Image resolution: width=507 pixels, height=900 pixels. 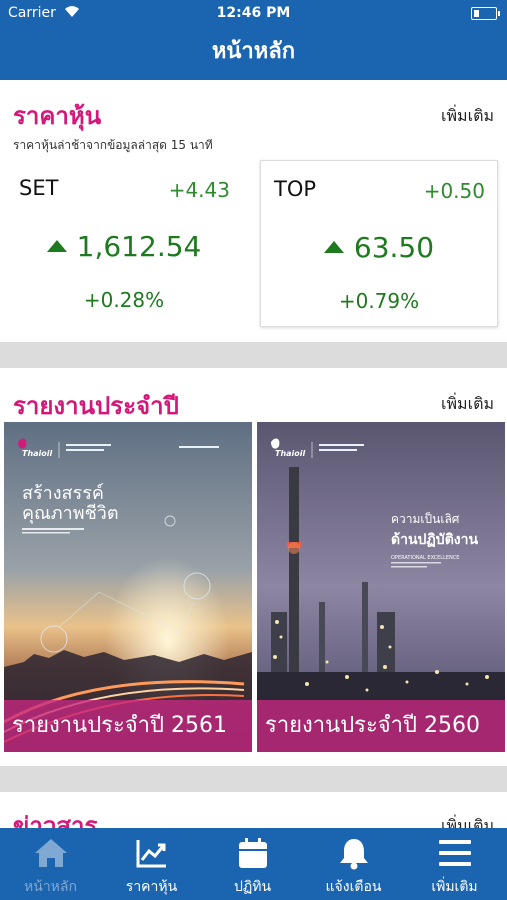 What do you see at coordinates (379, 301) in the screenshot?
I see `stock-percent: +0.79%` at bounding box center [379, 301].